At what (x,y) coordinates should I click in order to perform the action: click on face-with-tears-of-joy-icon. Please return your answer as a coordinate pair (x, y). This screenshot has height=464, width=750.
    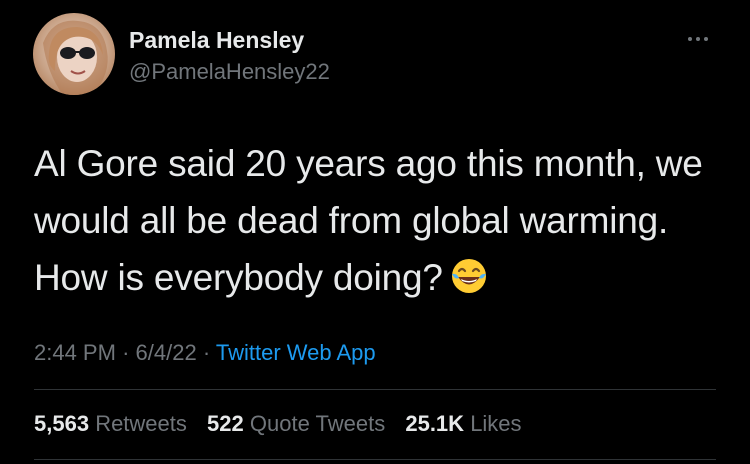
    Looking at the image, I should click on (468, 276).